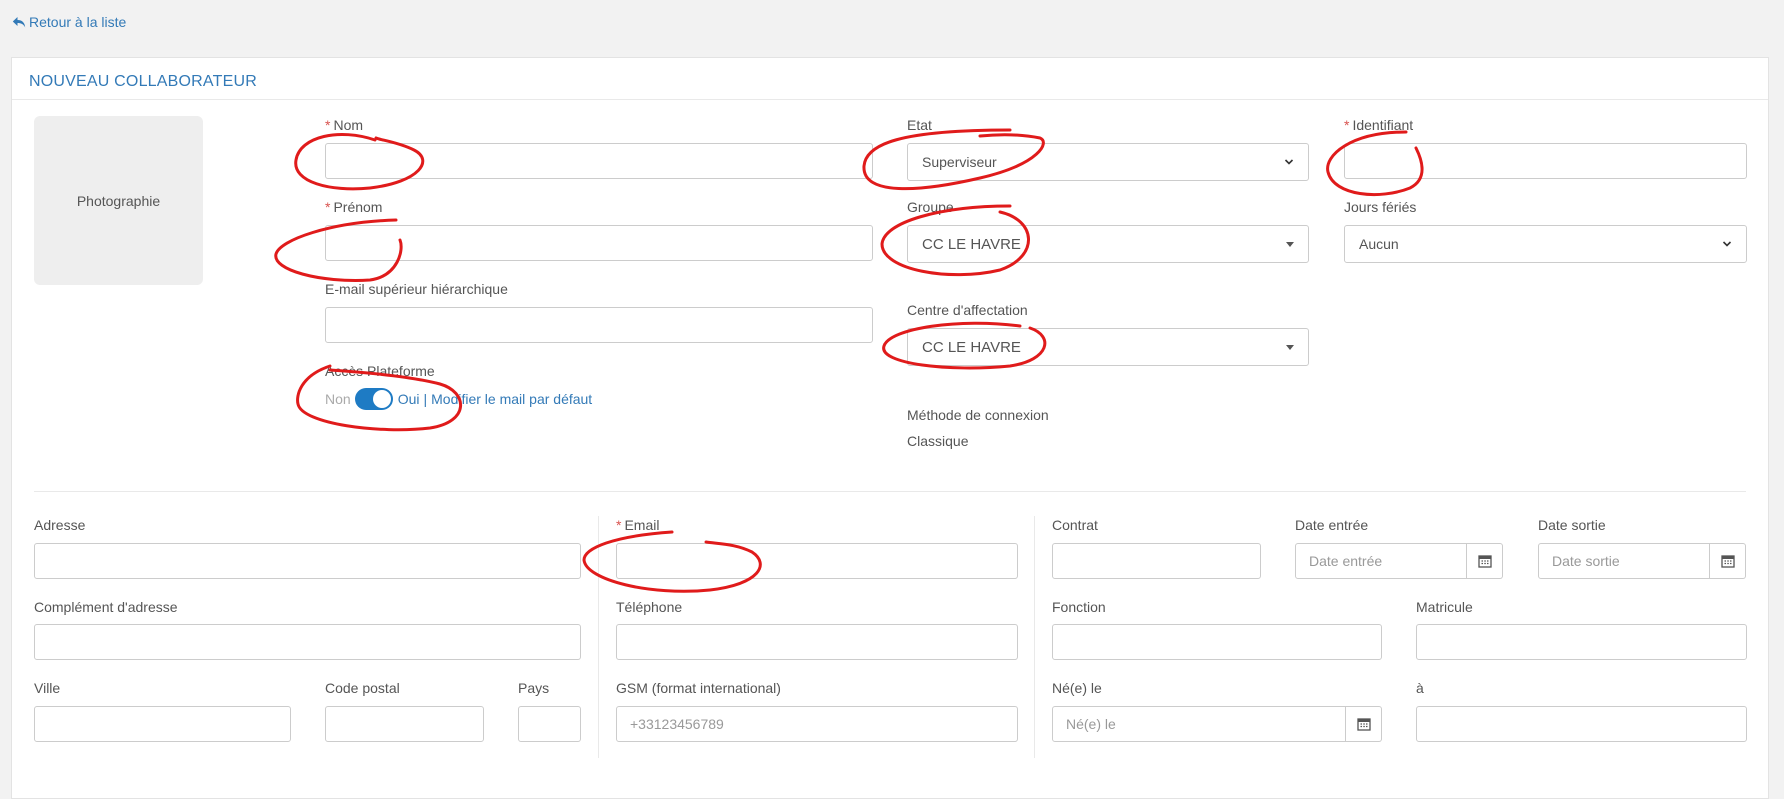 This screenshot has height=799, width=1784. Describe the element at coordinates (354, 207) in the screenshot. I see `prenom-label: * Prénom` at that location.